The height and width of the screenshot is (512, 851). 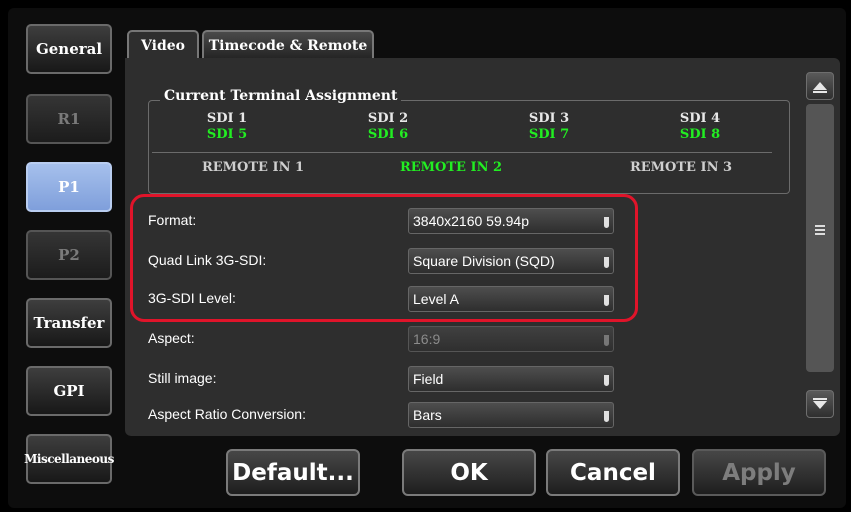 I want to click on sidebar-item-label: Transfer, so click(x=69, y=323).